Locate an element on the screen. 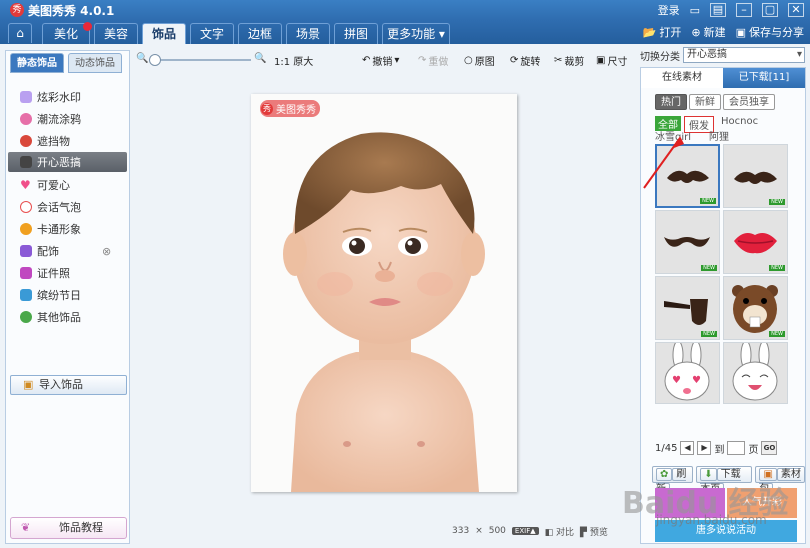  material-item-mustache-2: NEW is located at coordinates (755, 176).